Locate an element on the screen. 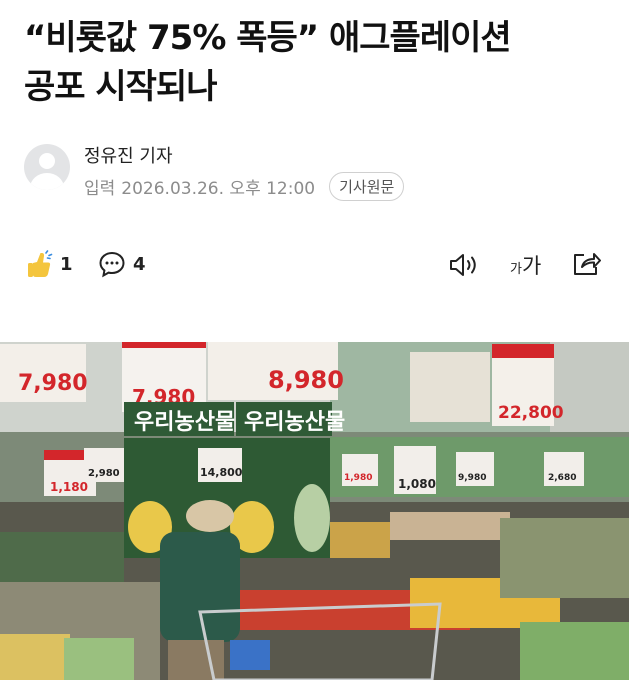 This screenshot has height=680, width=629. original-article-button: 기사원문 is located at coordinates (367, 186).